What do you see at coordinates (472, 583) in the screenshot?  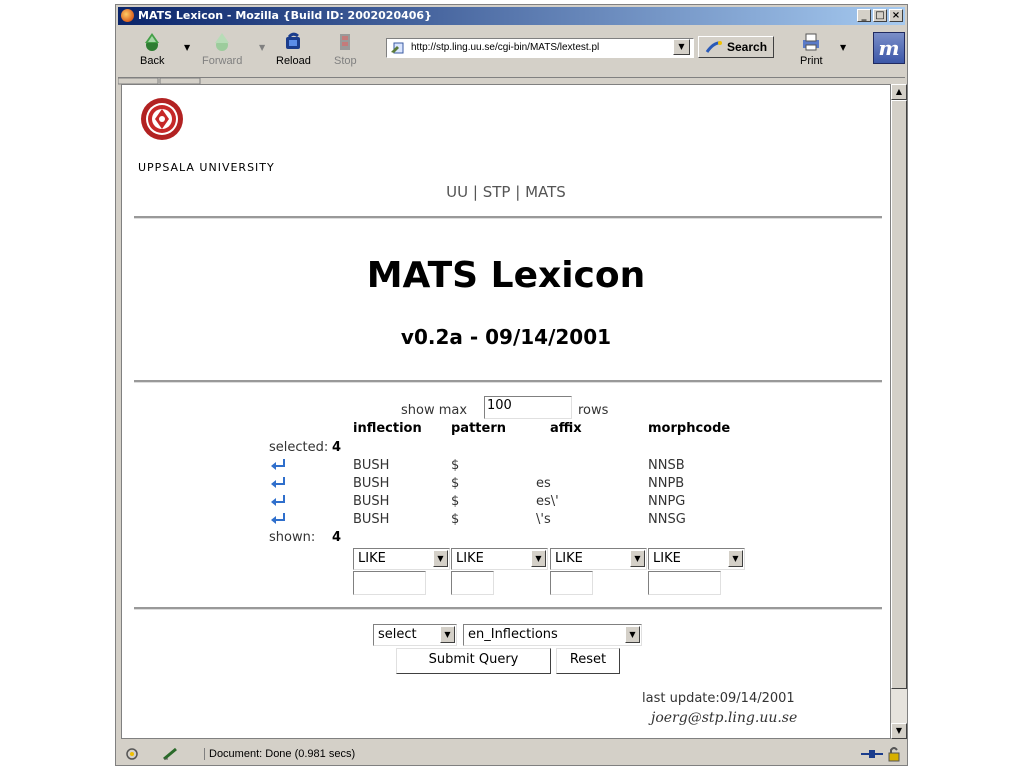 I see `pattern-filter-input` at bounding box center [472, 583].